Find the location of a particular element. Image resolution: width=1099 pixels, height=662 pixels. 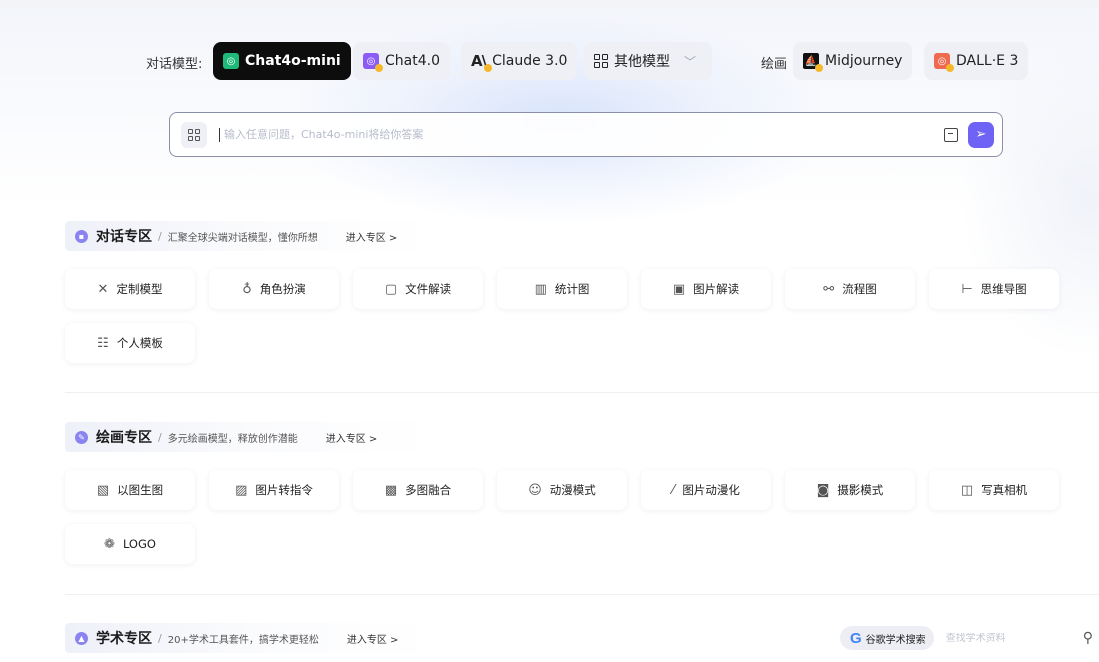

card-mindmap: ⊢ 思维导图 is located at coordinates (994, 289).